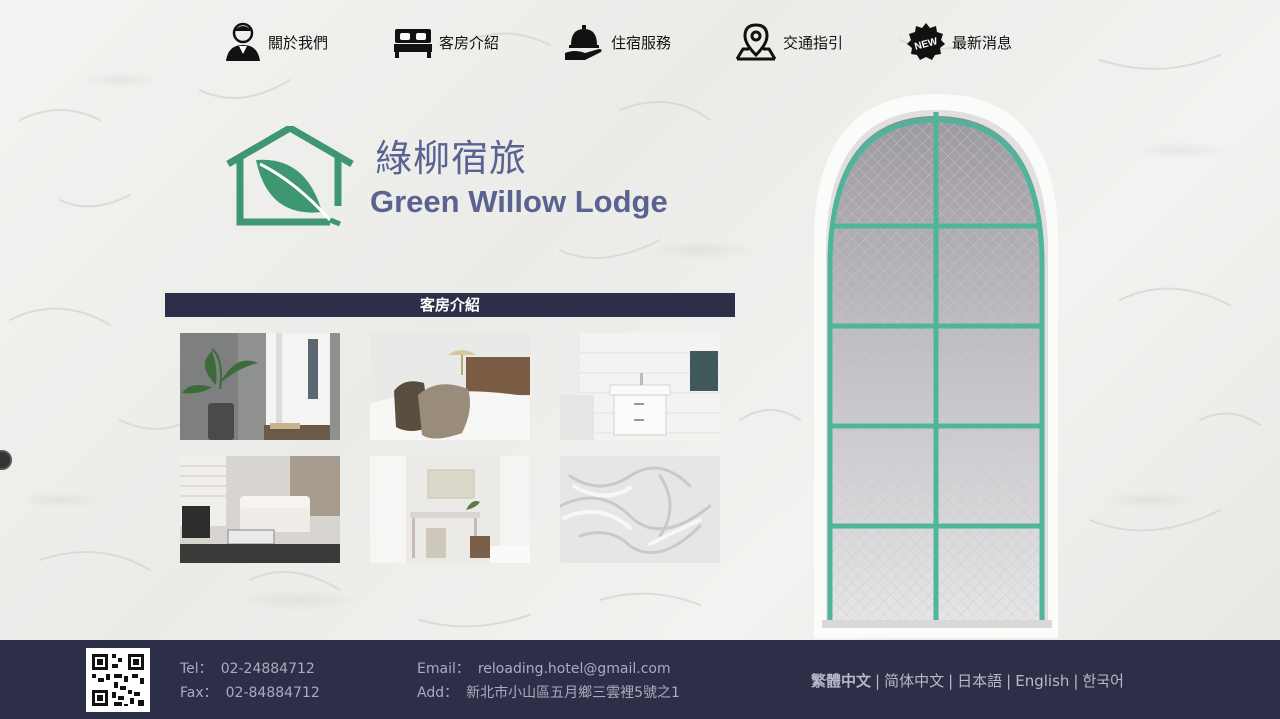 The image size is (1280, 719). Describe the element at coordinates (267, 669) in the screenshot. I see `tel-value: 02-24884712` at that location.